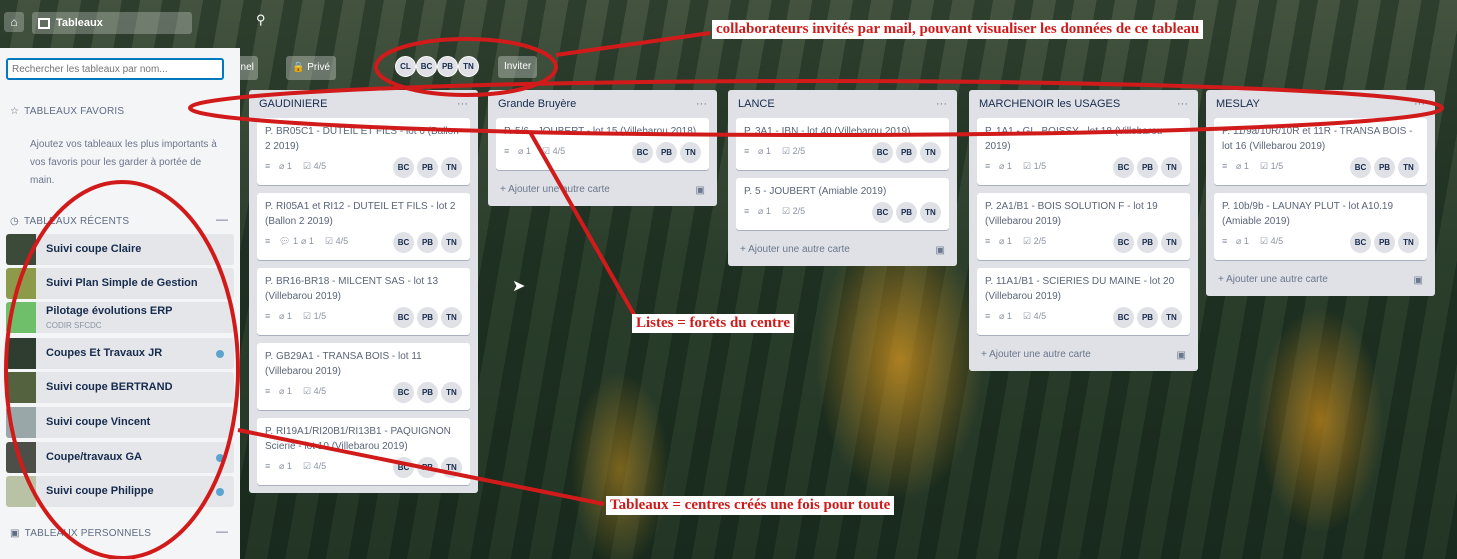  Describe the element at coordinates (602, 104) in the screenshot. I see `list-title: Grande Bruyère ···` at that location.